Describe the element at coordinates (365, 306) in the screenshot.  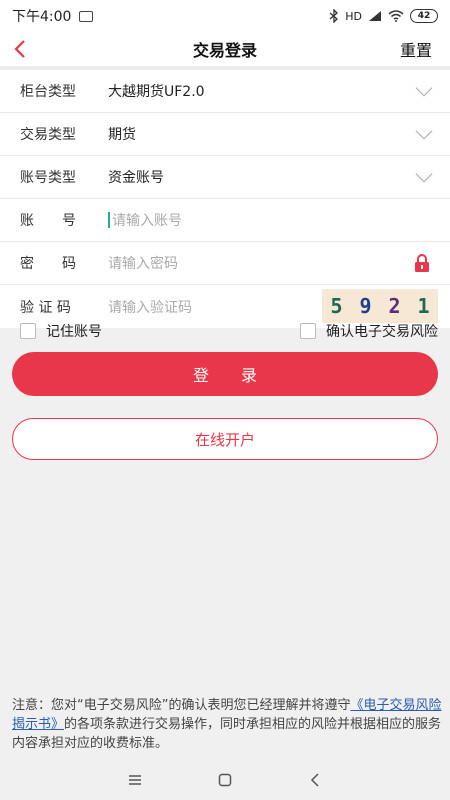
I see `captcha-digit: 9` at that location.